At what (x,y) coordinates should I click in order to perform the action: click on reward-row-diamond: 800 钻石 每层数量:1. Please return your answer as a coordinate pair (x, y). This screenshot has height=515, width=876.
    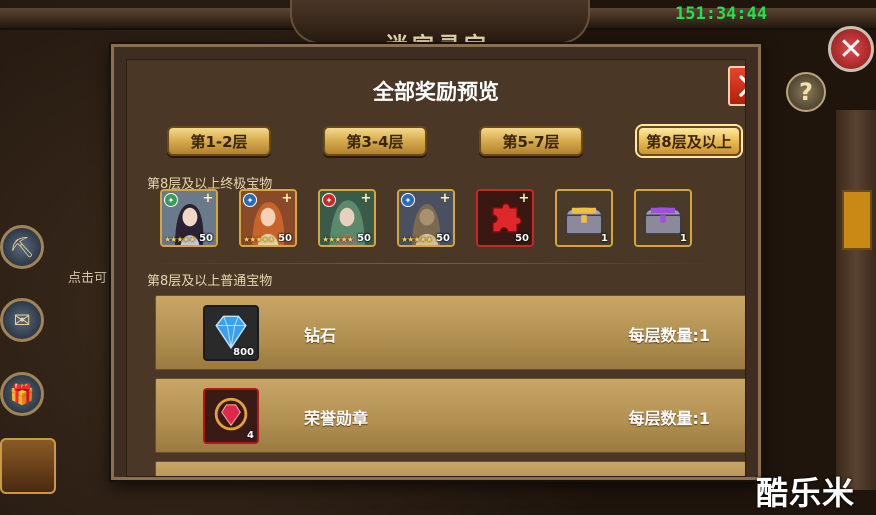
    Looking at the image, I should click on (450, 332).